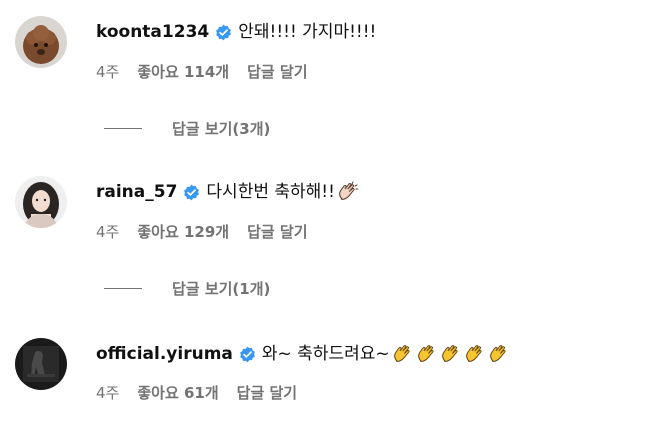  What do you see at coordinates (183, 72) in the screenshot?
I see `likes-count: 좋아요 114개` at bounding box center [183, 72].